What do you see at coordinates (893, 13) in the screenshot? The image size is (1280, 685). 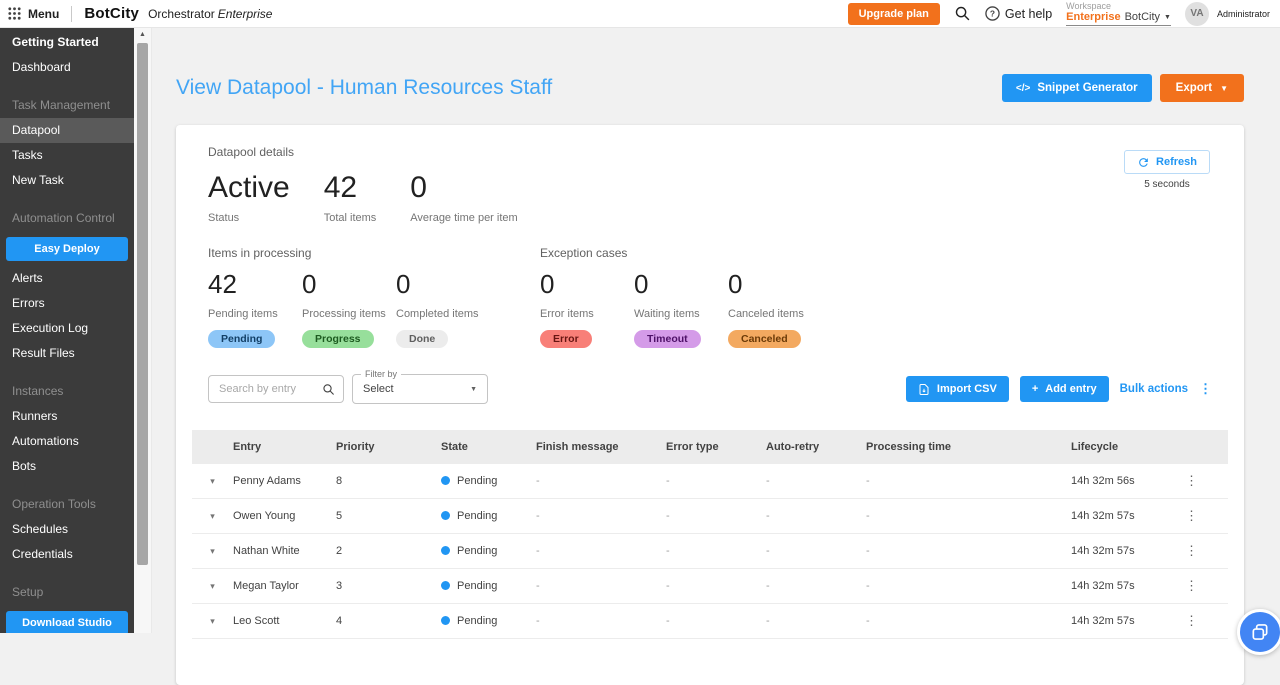 I see `upgrade-plan-button: Upgrade plan` at bounding box center [893, 13].